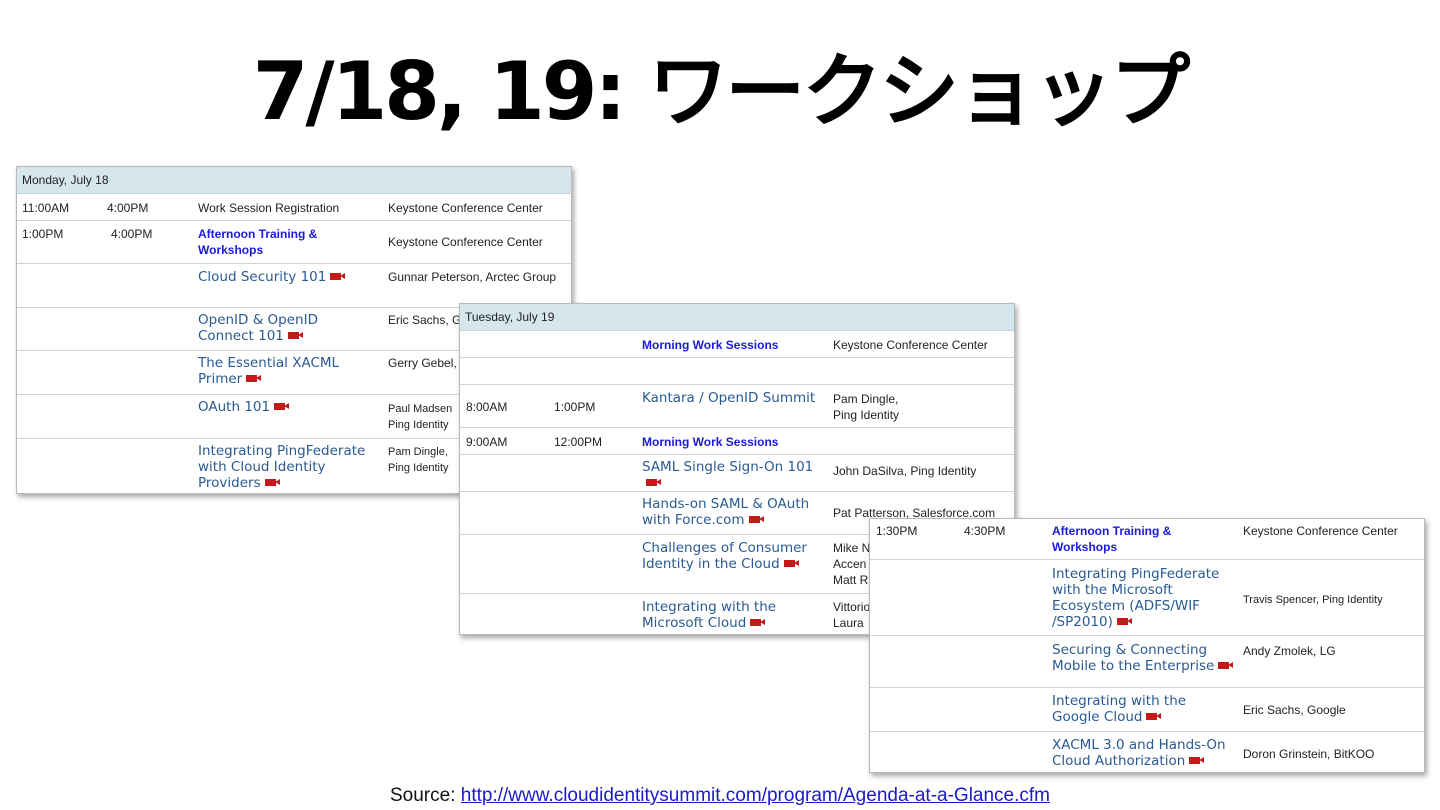 The height and width of the screenshot is (810, 1440). I want to click on start-time: 8:00AM, so click(487, 407).